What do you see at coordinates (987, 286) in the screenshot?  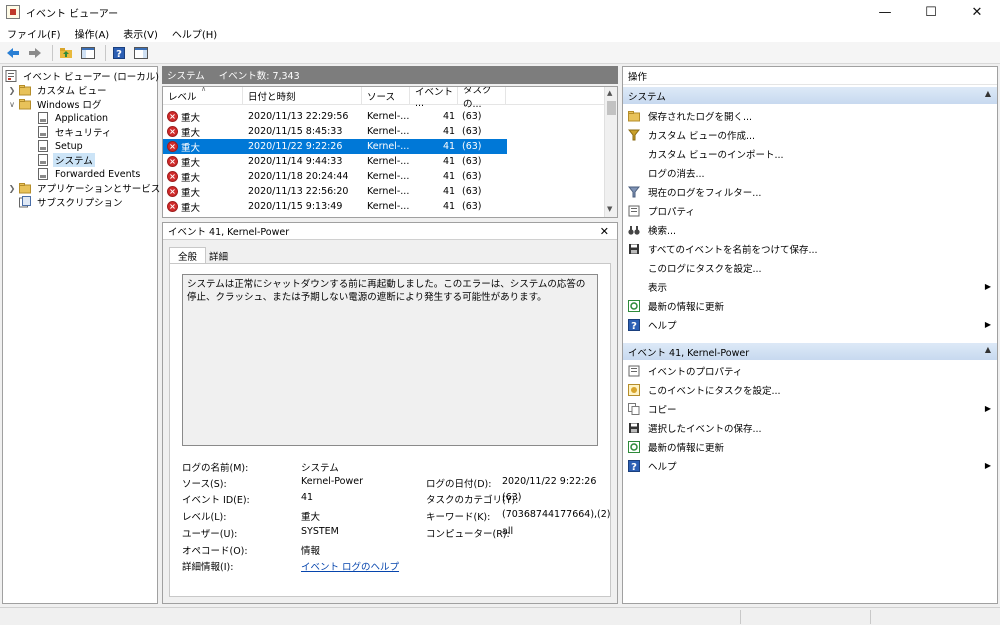 I see `submenu-arrow-icon: ▶` at bounding box center [987, 286].